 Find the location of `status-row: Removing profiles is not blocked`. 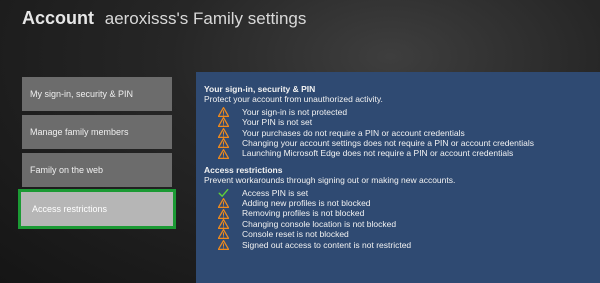

status-row: Removing profiles is not blocked is located at coordinates (398, 213).